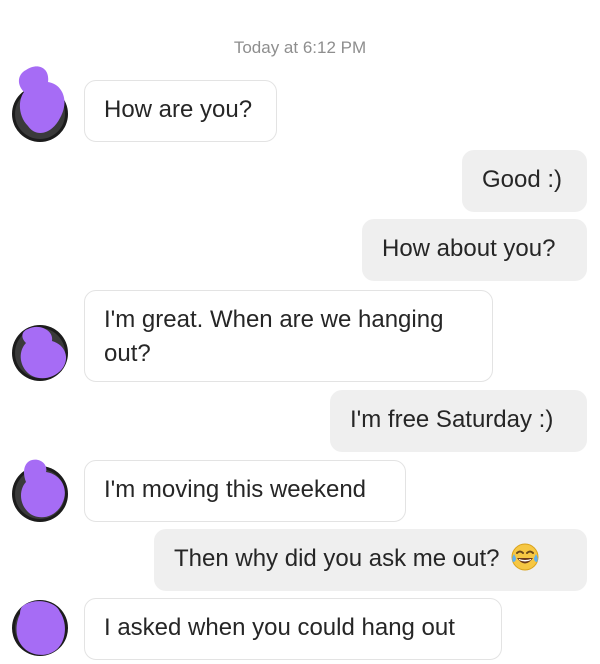 The height and width of the screenshot is (664, 600). What do you see at coordinates (235, 489) in the screenshot?
I see `message-text: I'm moving this weekend` at bounding box center [235, 489].